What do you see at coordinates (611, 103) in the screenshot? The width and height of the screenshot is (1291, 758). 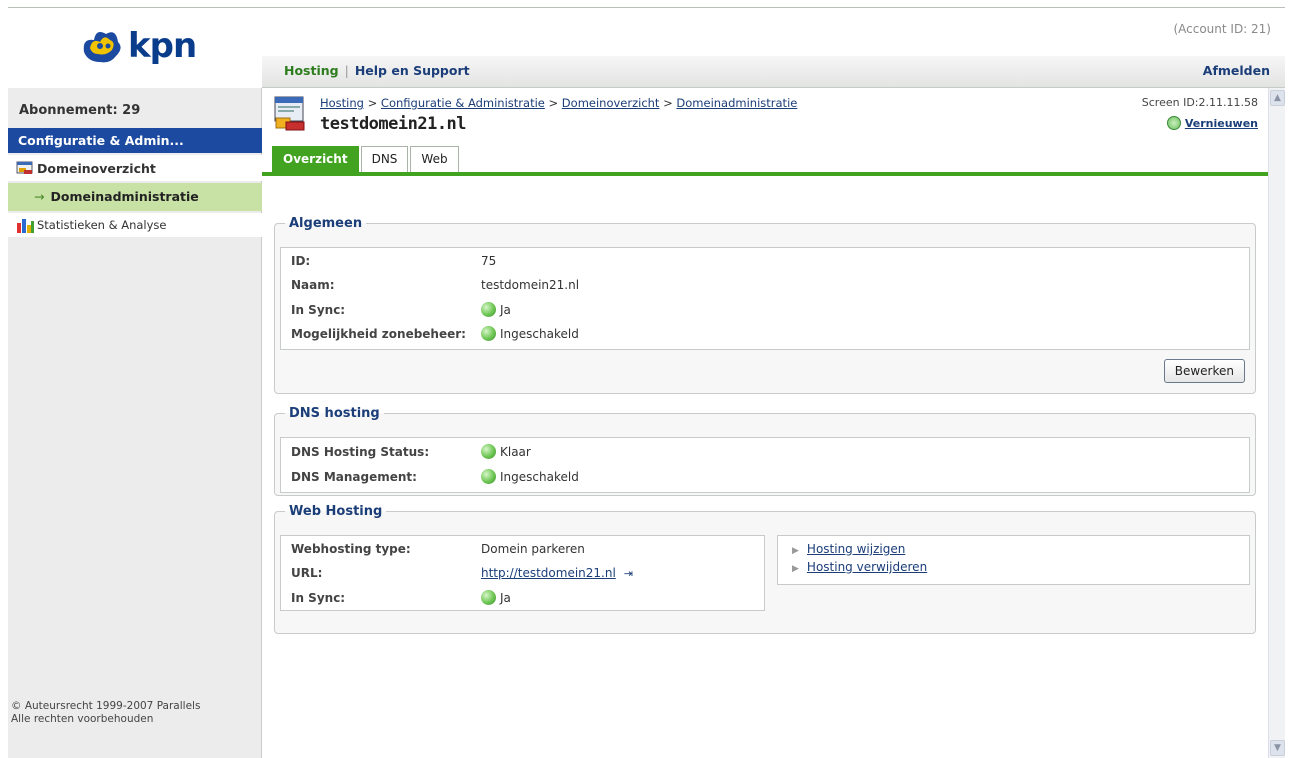 I see `breadcrumb-domeinoverzicht: Domeinoverzicht` at bounding box center [611, 103].